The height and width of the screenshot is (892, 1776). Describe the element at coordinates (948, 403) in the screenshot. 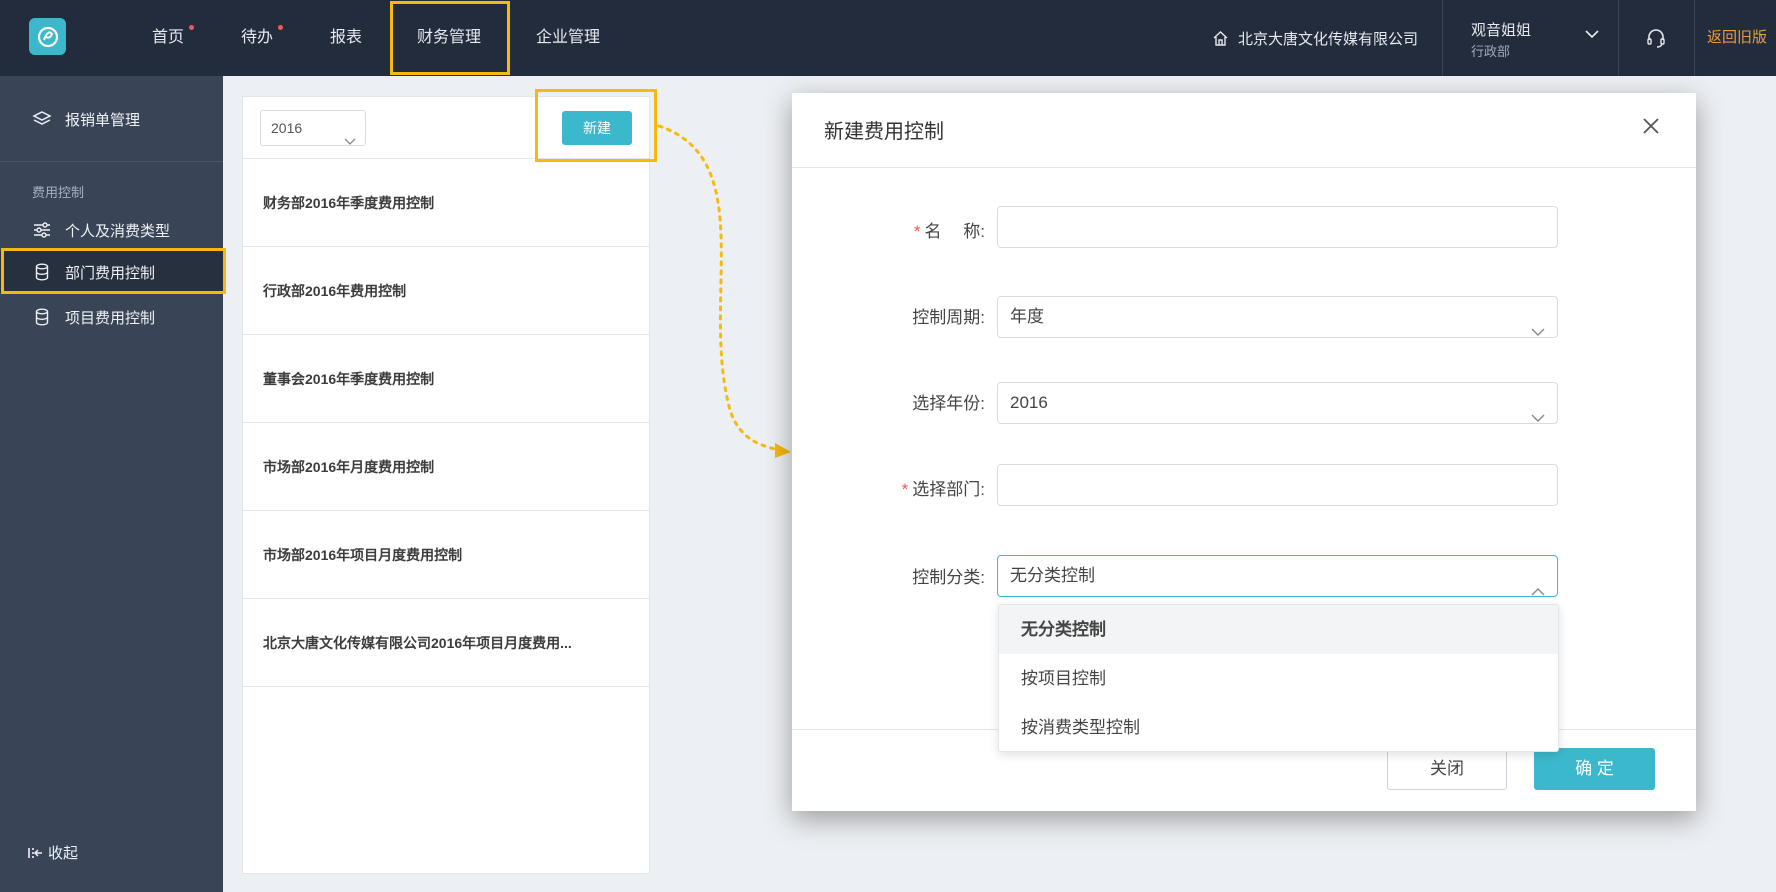

I see `year-label: 选择年份:` at that location.